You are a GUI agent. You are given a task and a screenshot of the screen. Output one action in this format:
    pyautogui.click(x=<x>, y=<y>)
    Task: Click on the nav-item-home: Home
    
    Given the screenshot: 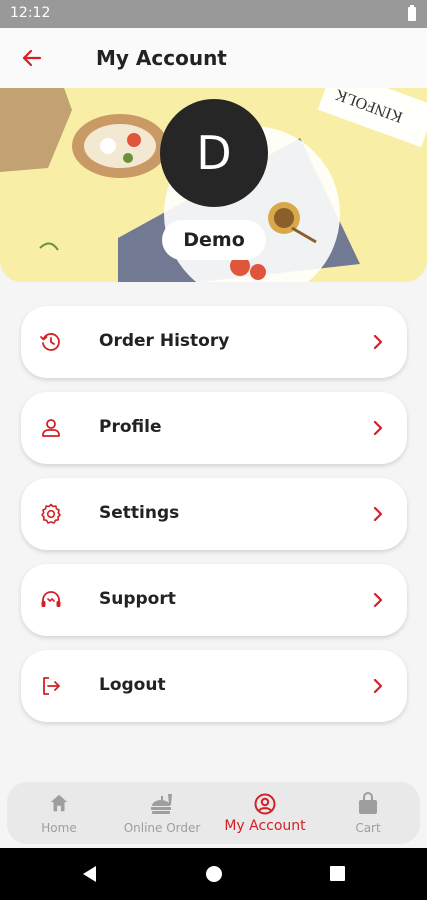 What is the action you would take?
    pyautogui.click(x=59, y=813)
    